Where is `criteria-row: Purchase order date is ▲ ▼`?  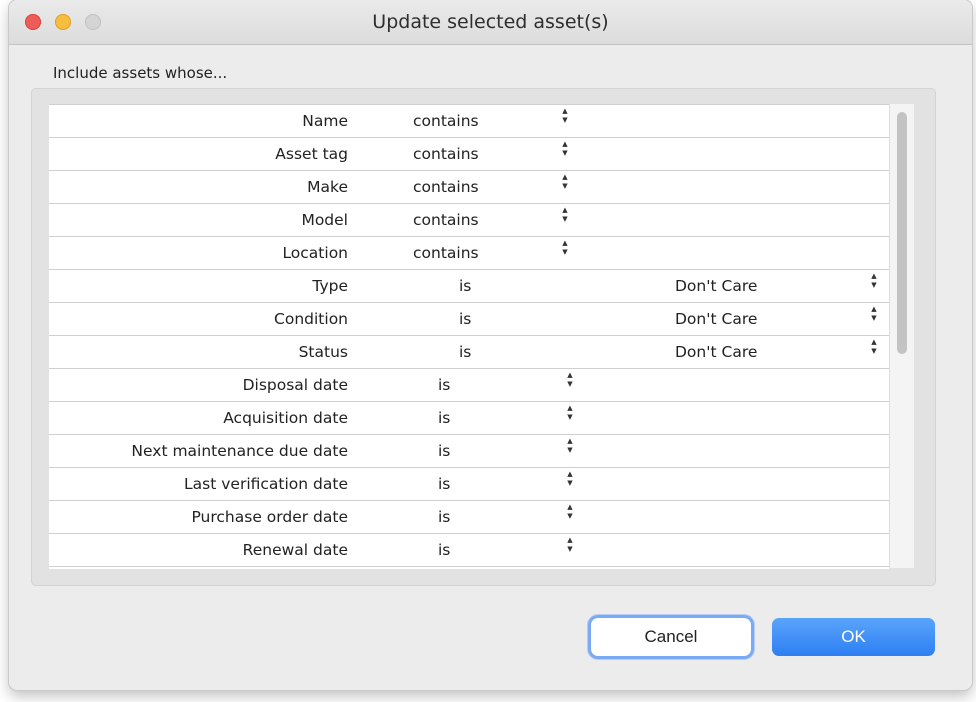 criteria-row: Purchase order date is ▲ ▼ is located at coordinates (469, 517).